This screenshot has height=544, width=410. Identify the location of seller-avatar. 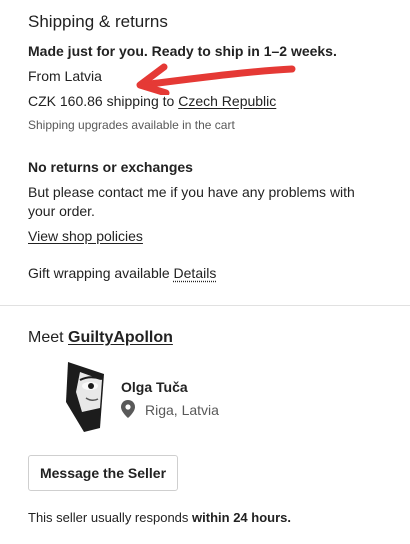
(84, 397).